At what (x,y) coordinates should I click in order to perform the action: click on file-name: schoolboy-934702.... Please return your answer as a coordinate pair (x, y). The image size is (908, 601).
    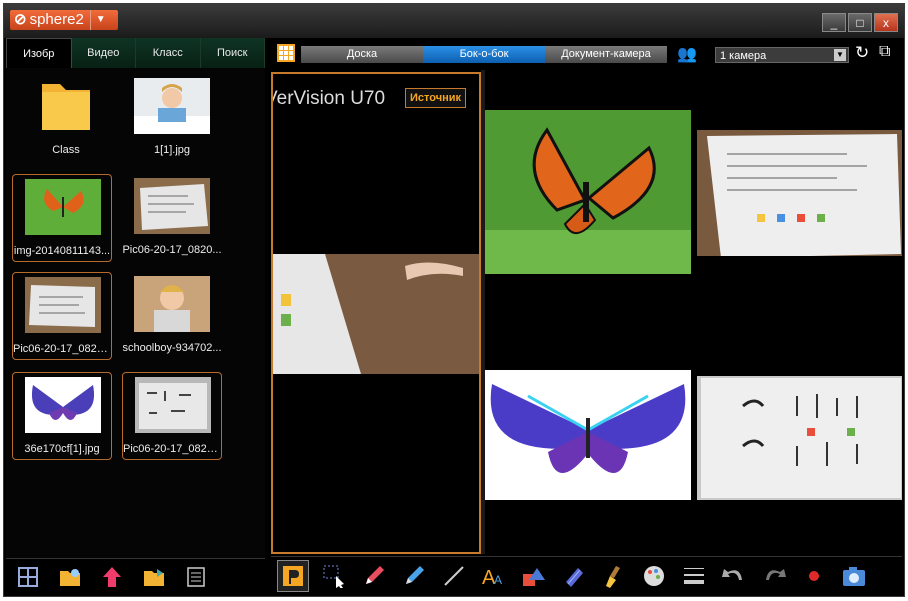
    Looking at the image, I should click on (172, 348).